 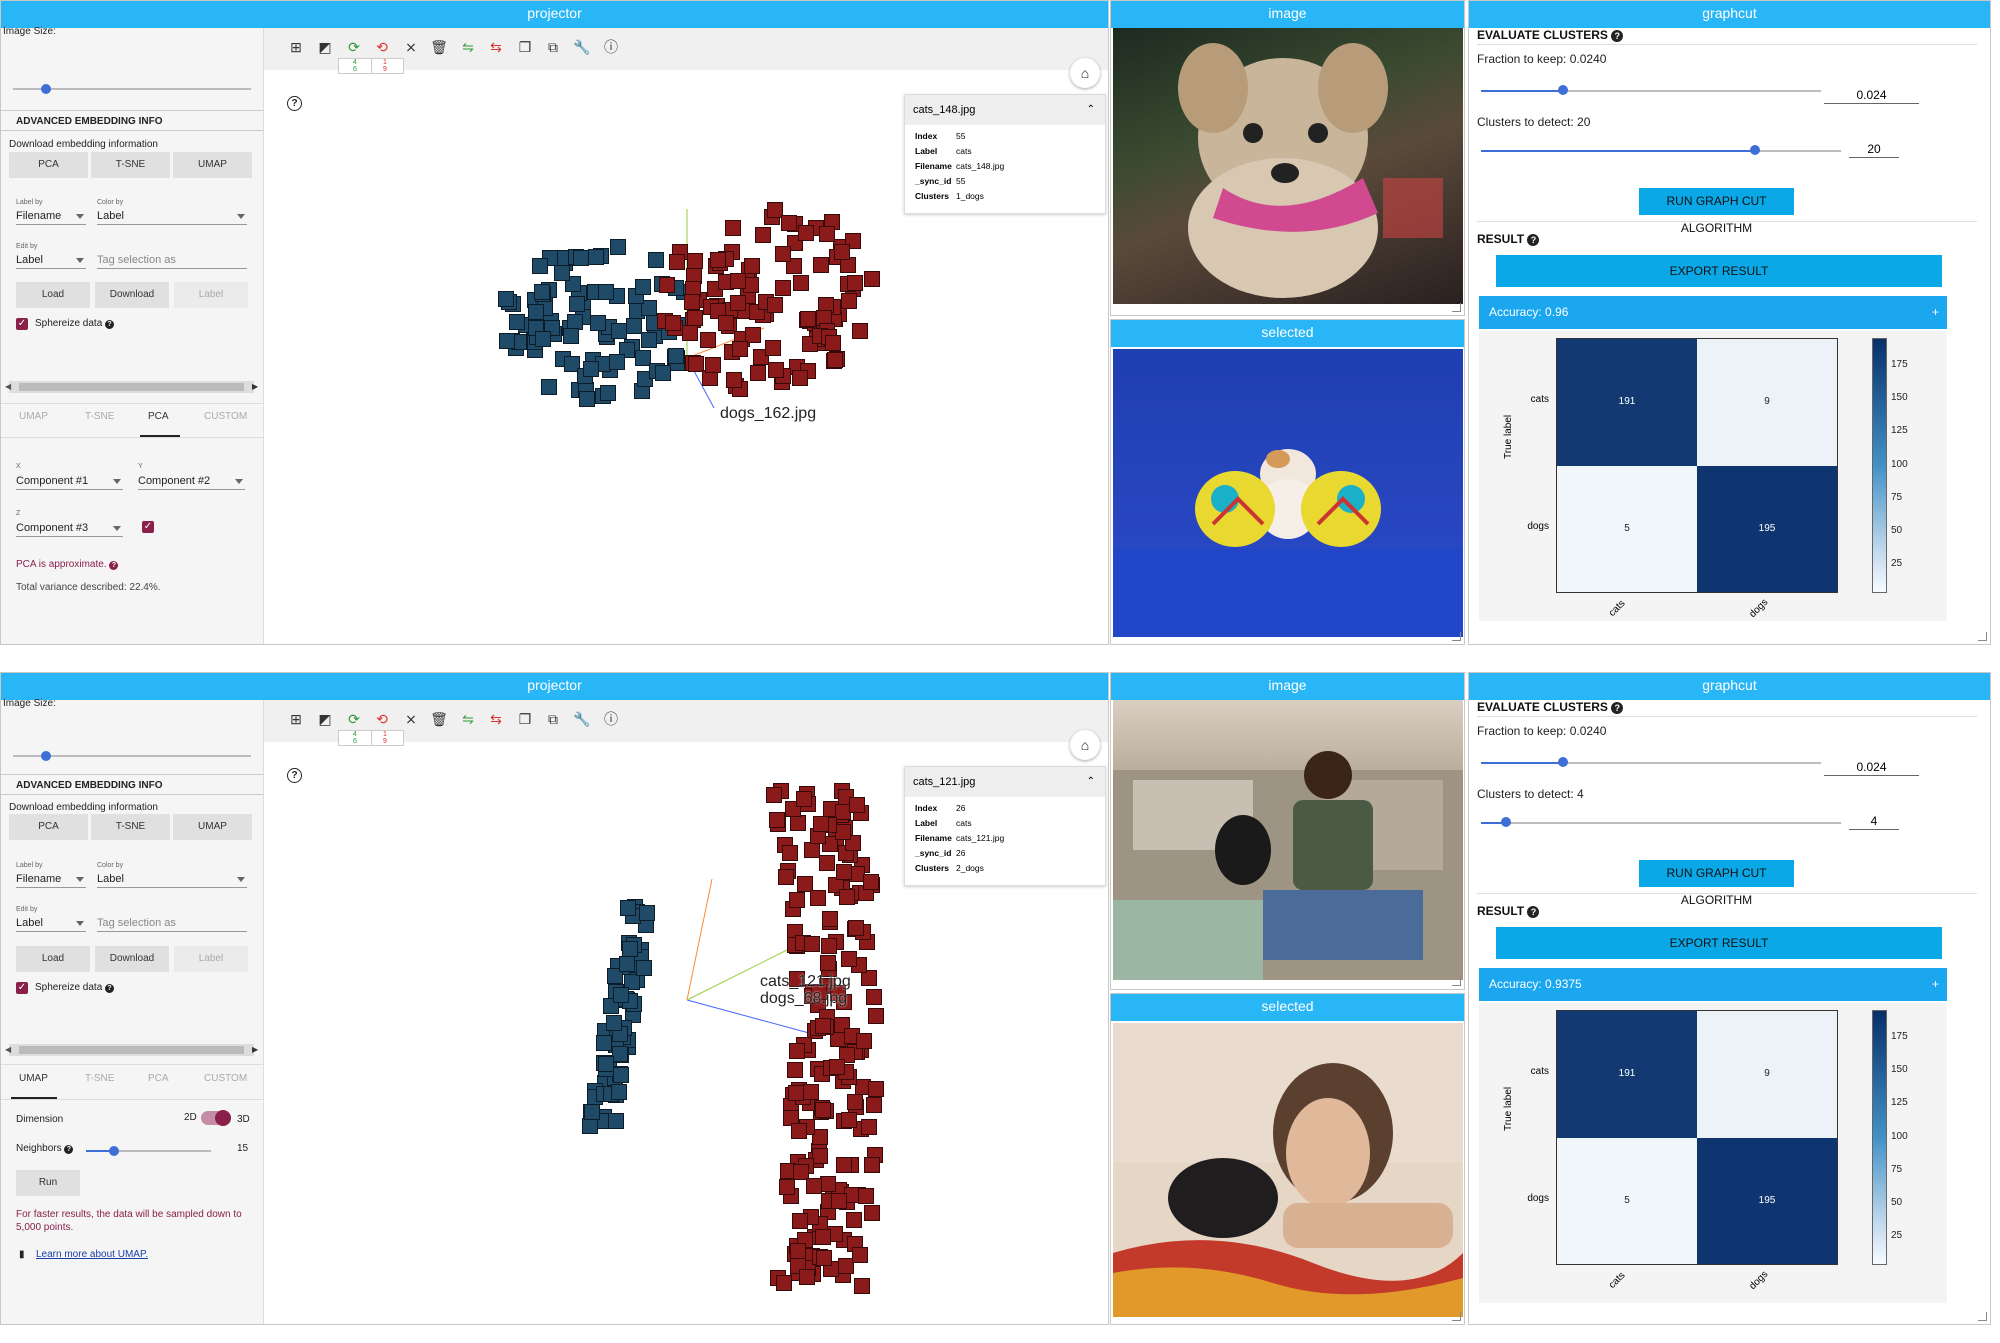 I want to click on clusters-slider-thumb, so click(x=1754, y=150).